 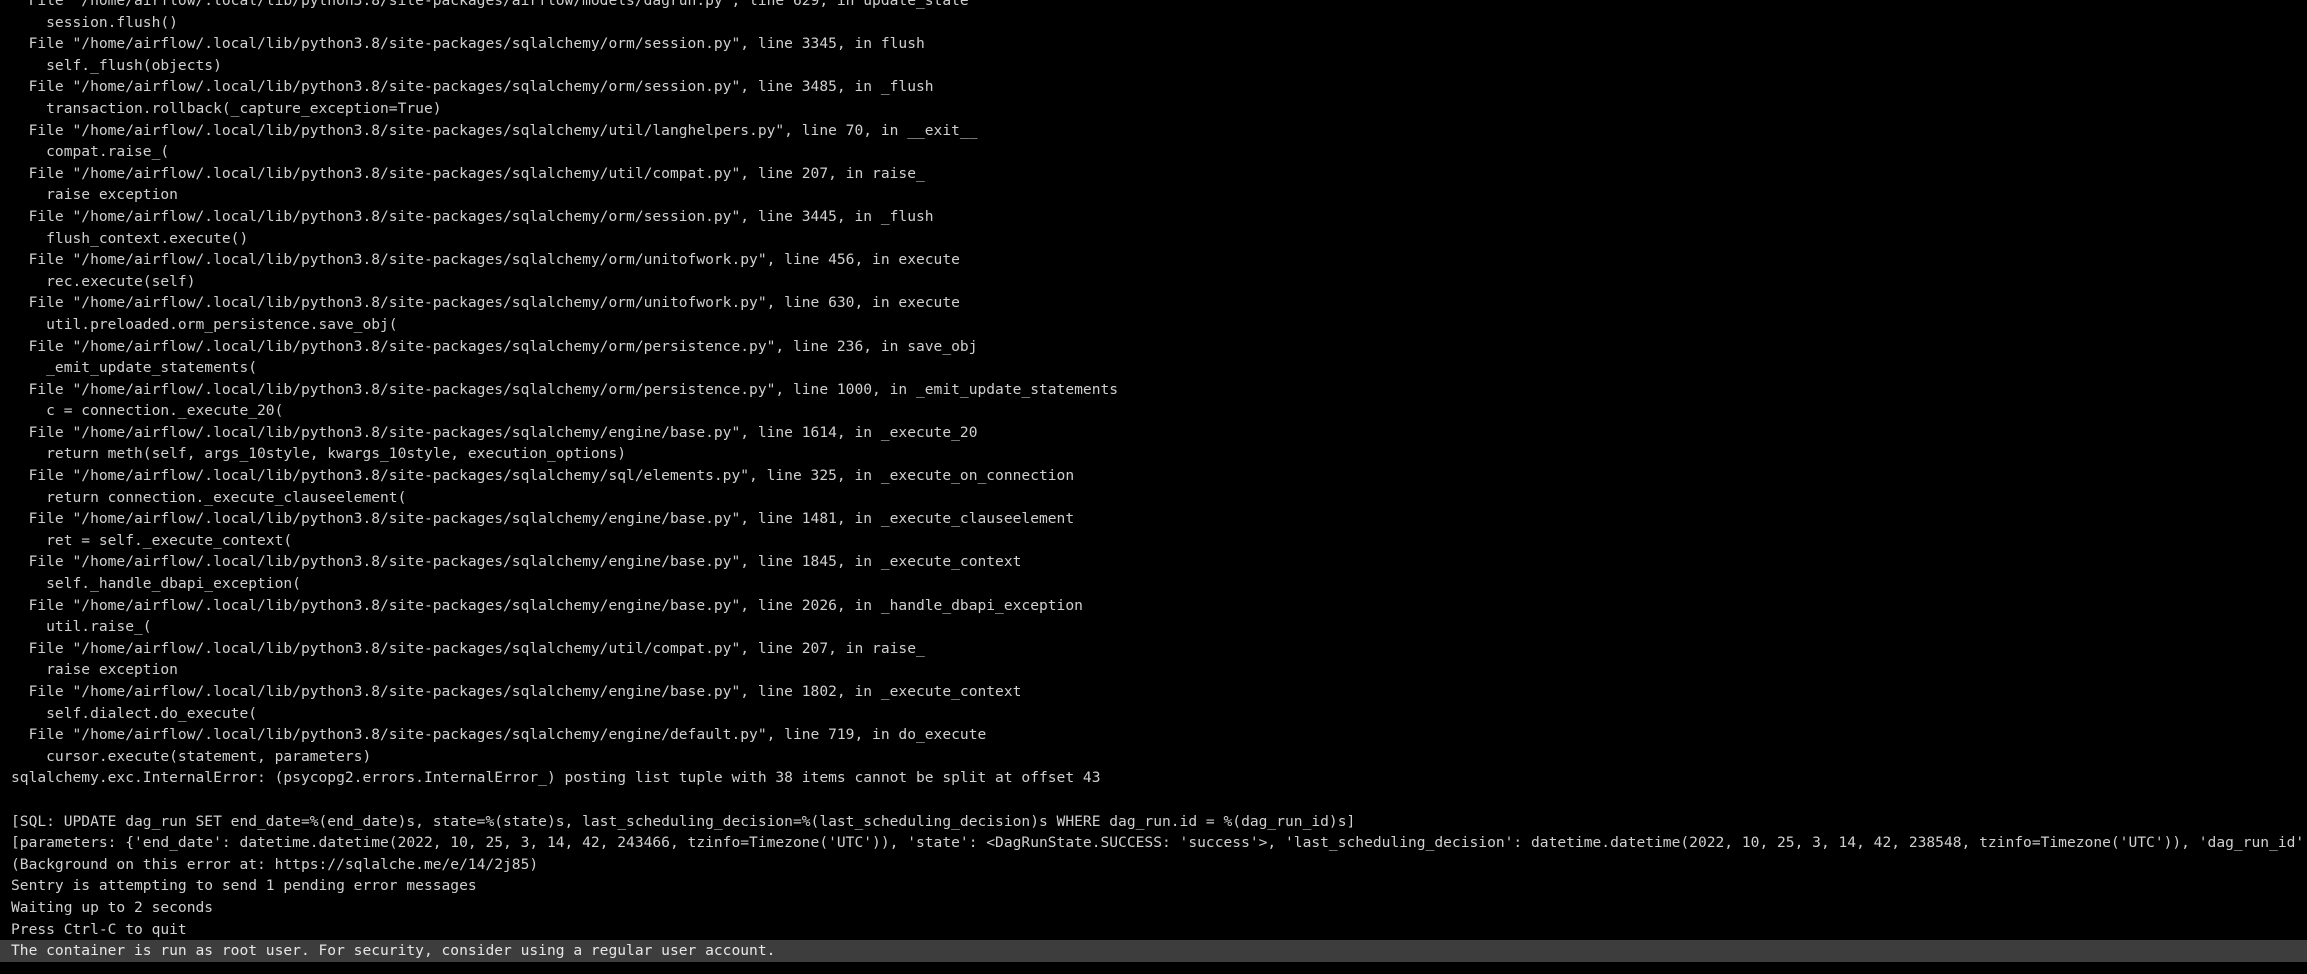 I want to click on terminal-line: self.dialect.do_execute(, so click(x=134, y=713).